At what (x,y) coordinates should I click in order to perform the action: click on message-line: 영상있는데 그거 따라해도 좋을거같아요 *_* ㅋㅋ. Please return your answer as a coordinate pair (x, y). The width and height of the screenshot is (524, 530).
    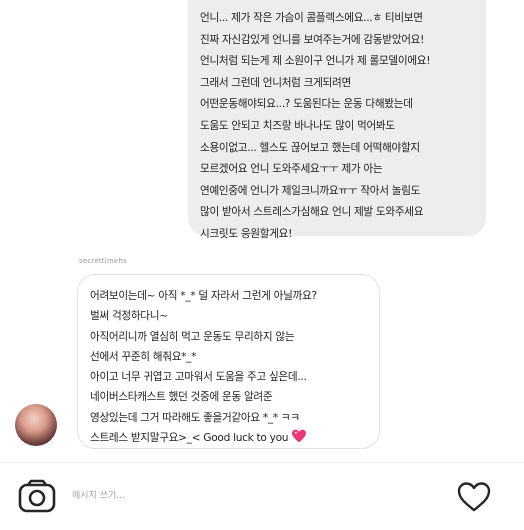
    Looking at the image, I should click on (195, 417).